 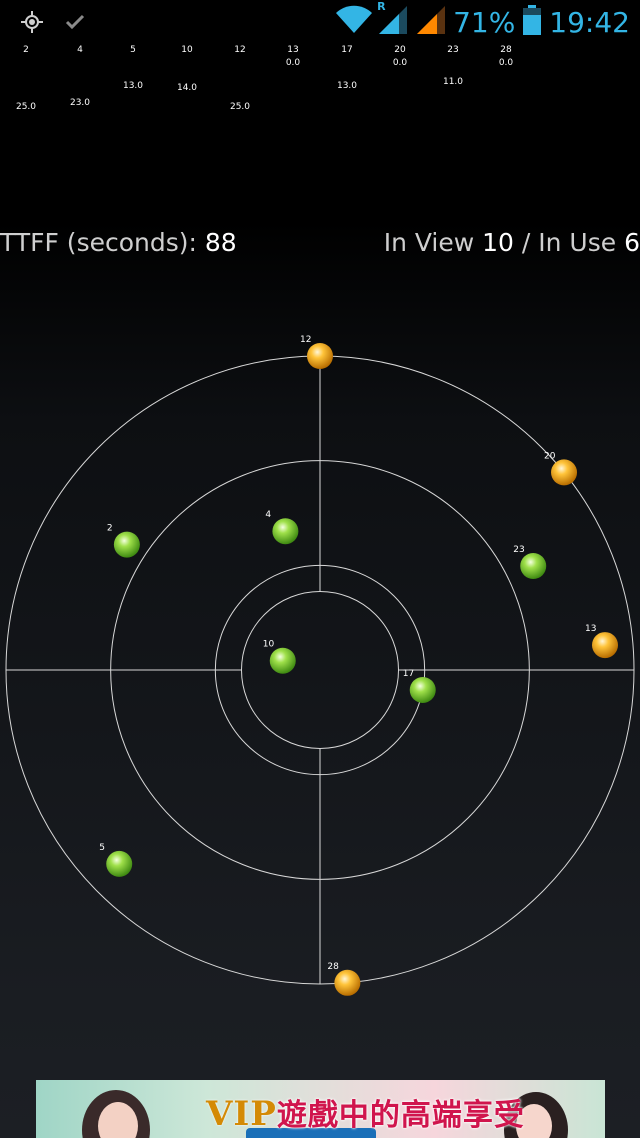 I want to click on inuse-label: / In Use, so click(x=569, y=242).